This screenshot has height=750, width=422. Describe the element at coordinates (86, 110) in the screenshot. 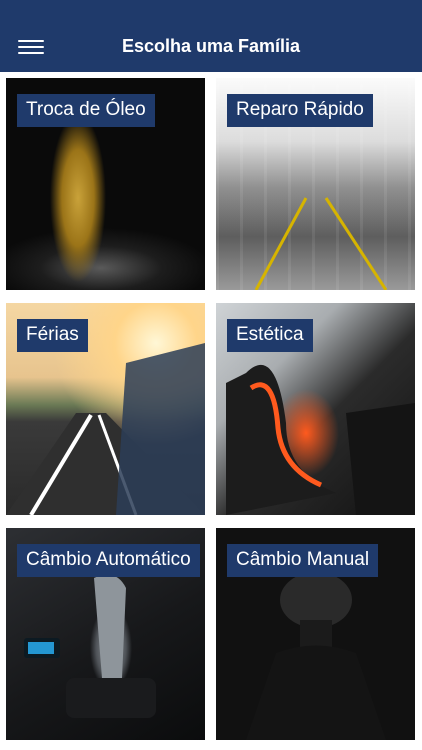

I see `tile-label: Troca de Óleo` at that location.